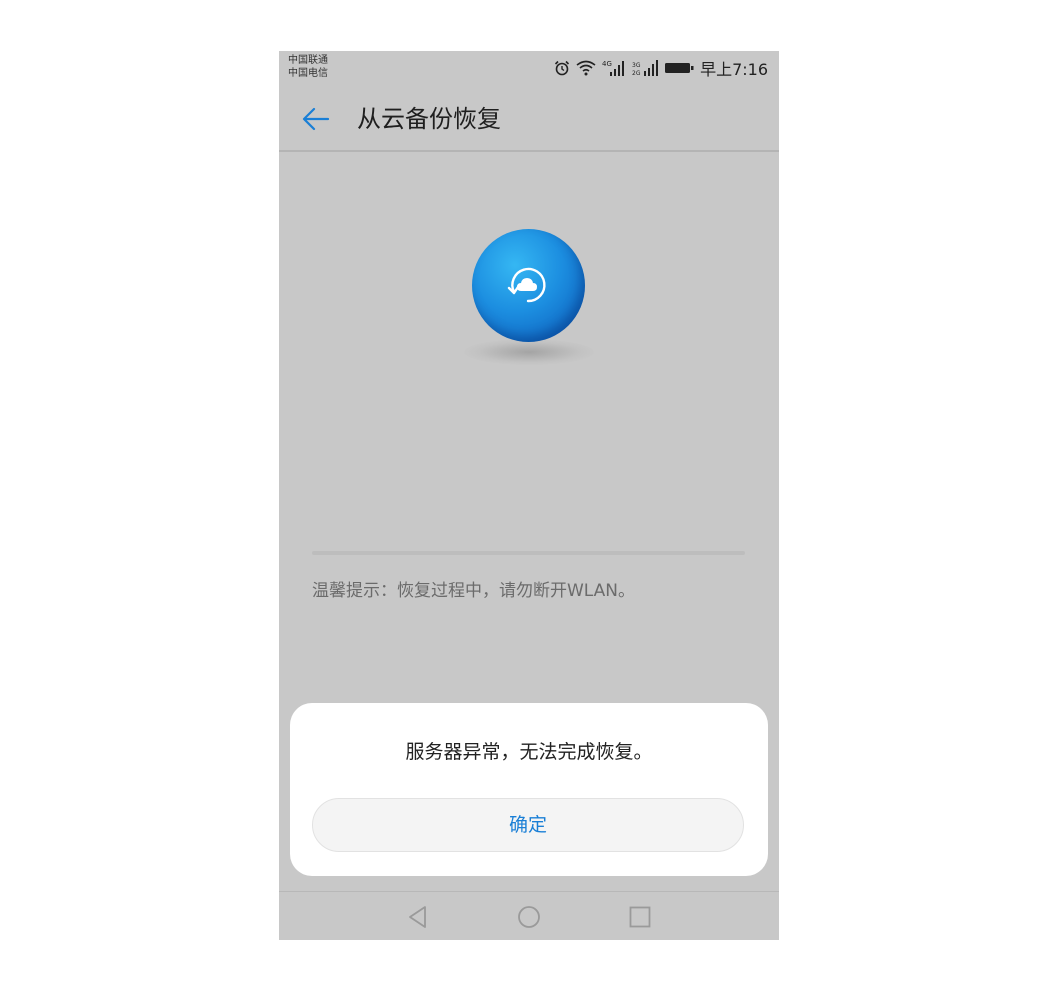  Describe the element at coordinates (308, 67) in the screenshot. I see `carrier-labels: 中国联通 中国电信` at that location.